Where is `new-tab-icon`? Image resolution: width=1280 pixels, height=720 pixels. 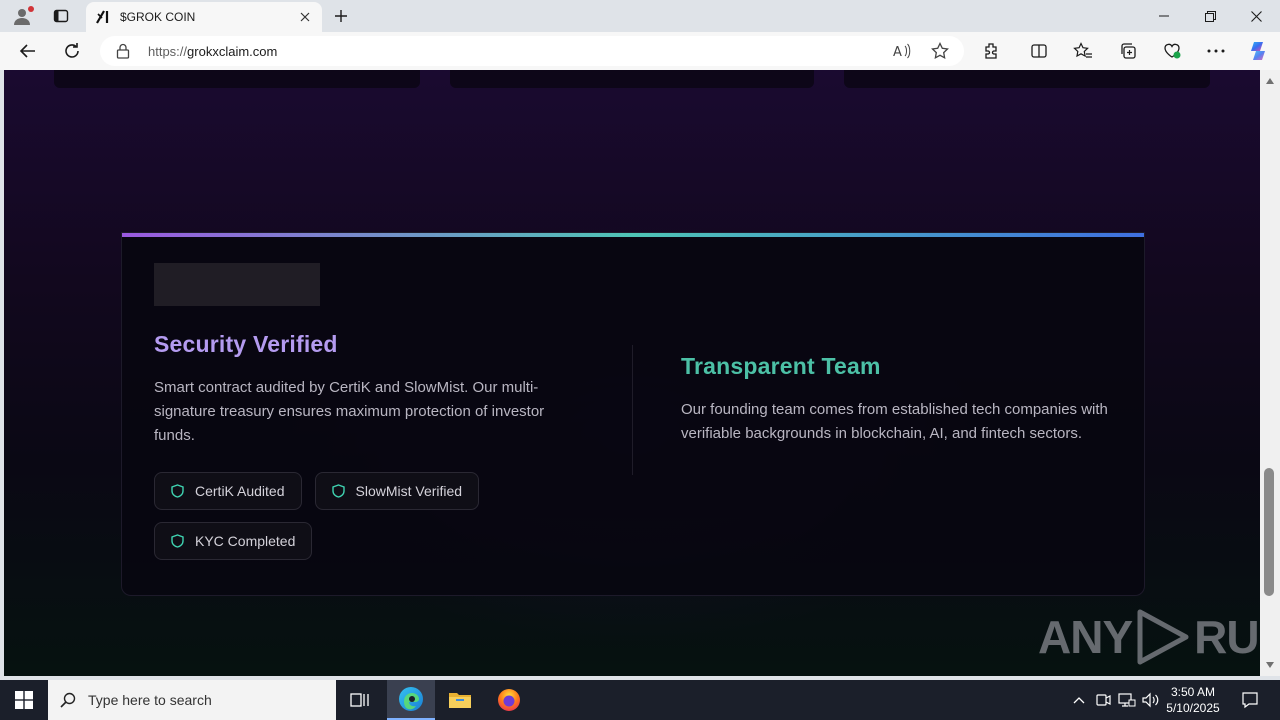 new-tab-icon is located at coordinates (341, 16).